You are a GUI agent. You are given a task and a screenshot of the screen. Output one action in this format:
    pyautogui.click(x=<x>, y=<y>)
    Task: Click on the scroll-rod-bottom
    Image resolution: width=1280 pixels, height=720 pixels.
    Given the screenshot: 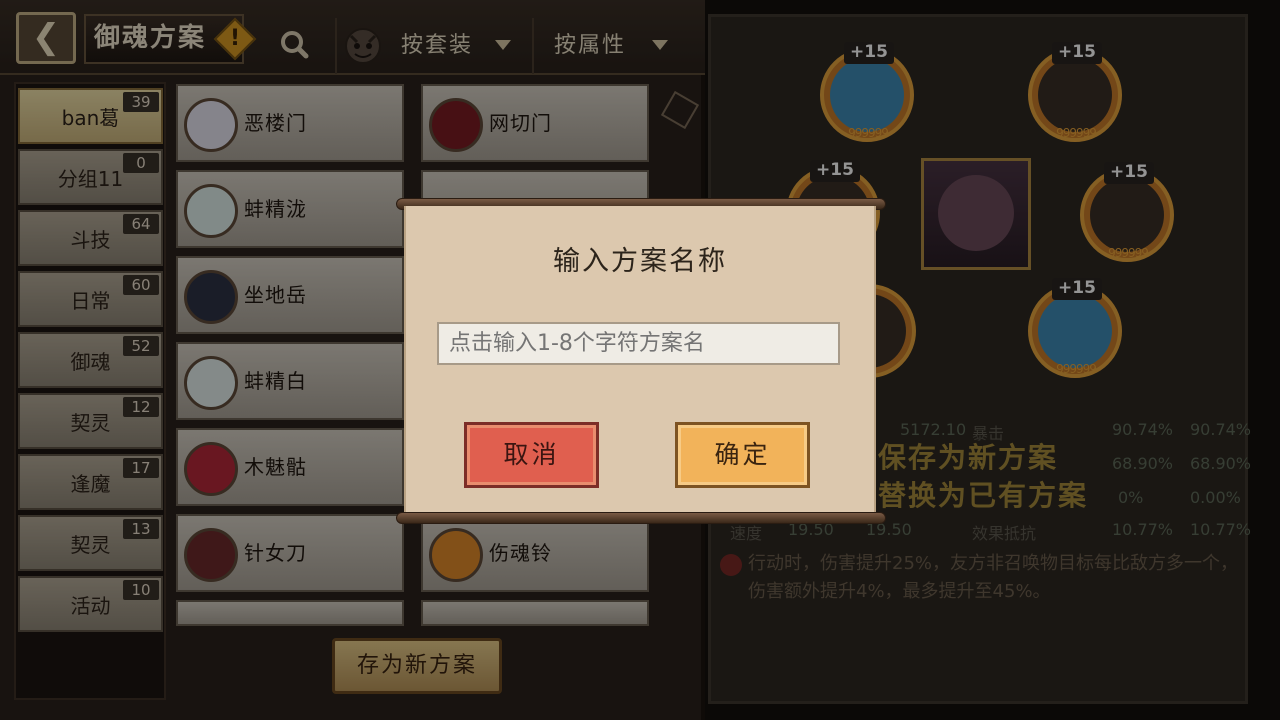 What is the action you would take?
    pyautogui.click(x=641, y=518)
    